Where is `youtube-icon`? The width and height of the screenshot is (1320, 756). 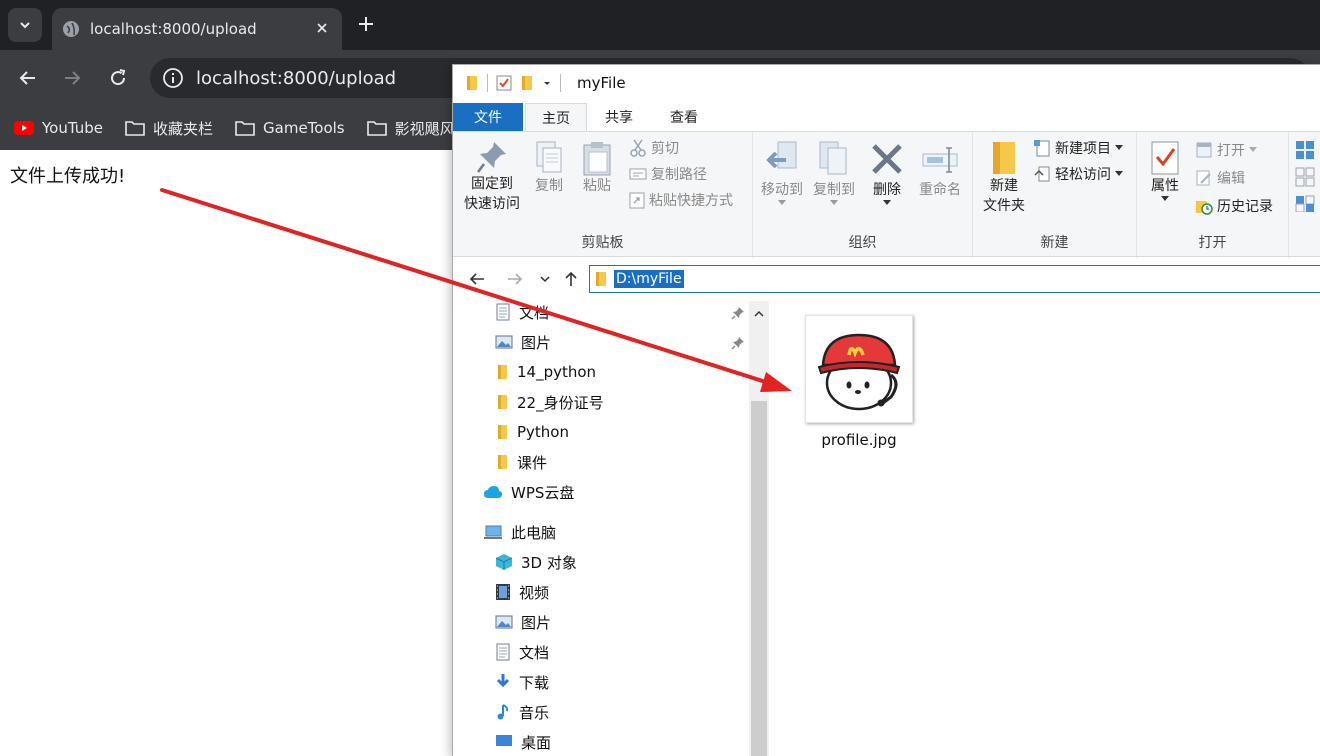 youtube-icon is located at coordinates (24, 128).